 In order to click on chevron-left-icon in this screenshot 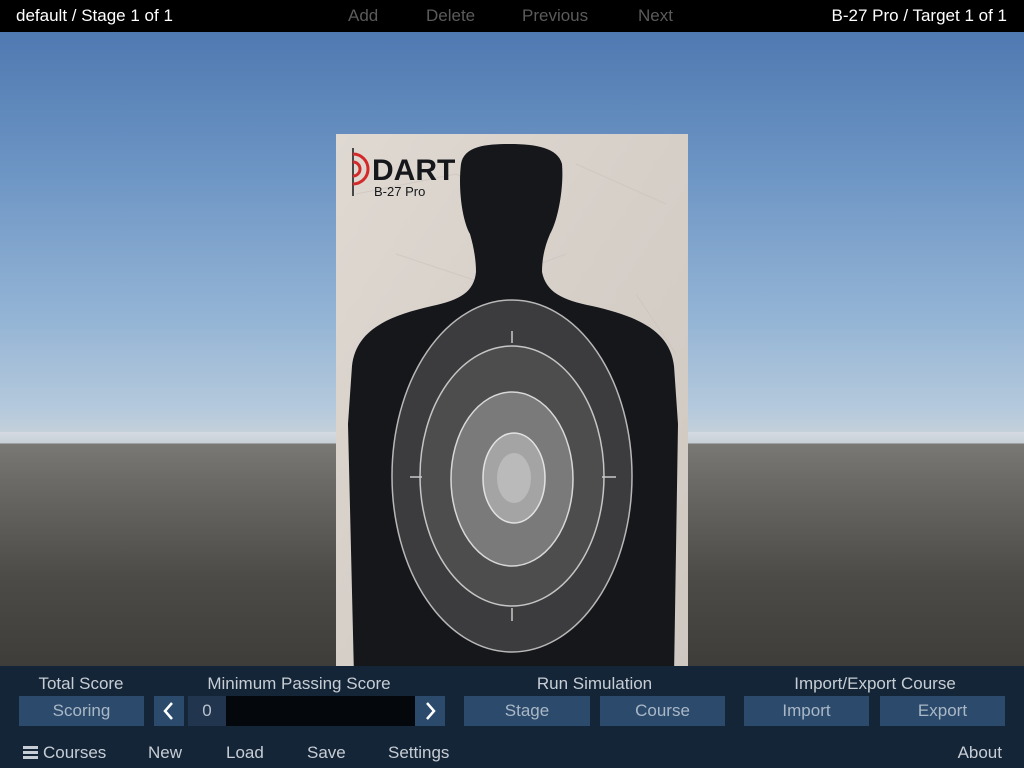, I will do `click(168, 711)`.